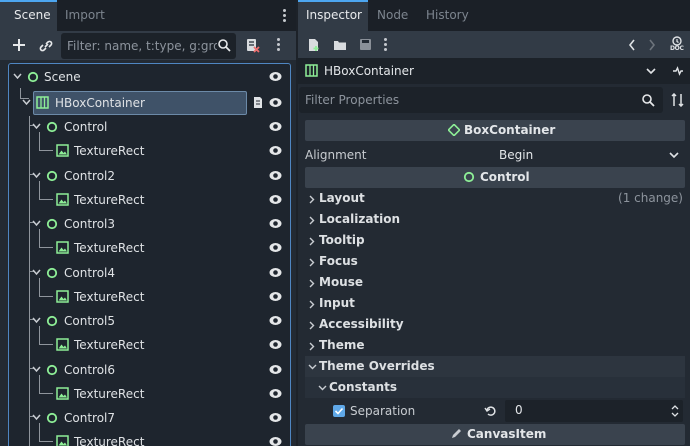 This screenshot has height=446, width=690. Describe the element at coordinates (495, 198) in the screenshot. I see `category-layout: Layout (1 change)` at that location.